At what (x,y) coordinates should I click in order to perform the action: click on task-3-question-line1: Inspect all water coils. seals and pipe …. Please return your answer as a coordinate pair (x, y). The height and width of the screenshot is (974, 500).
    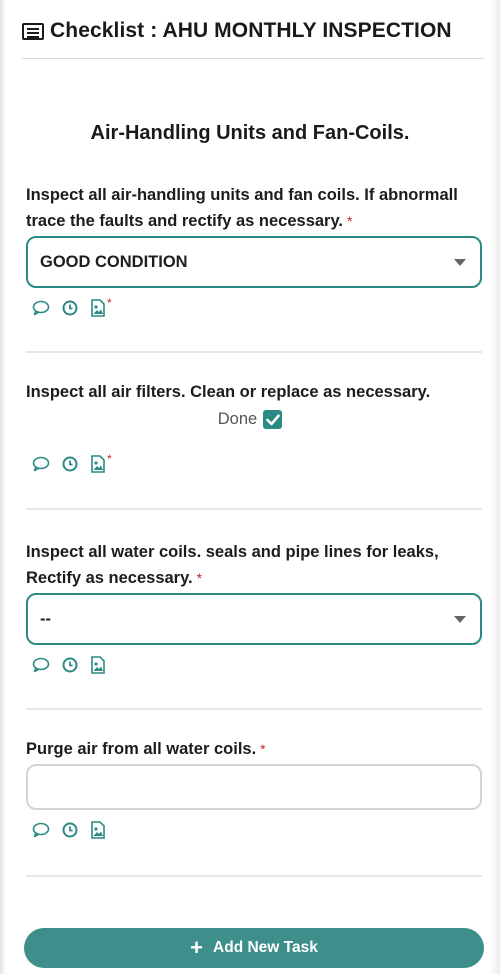
    Looking at the image, I should click on (232, 552).